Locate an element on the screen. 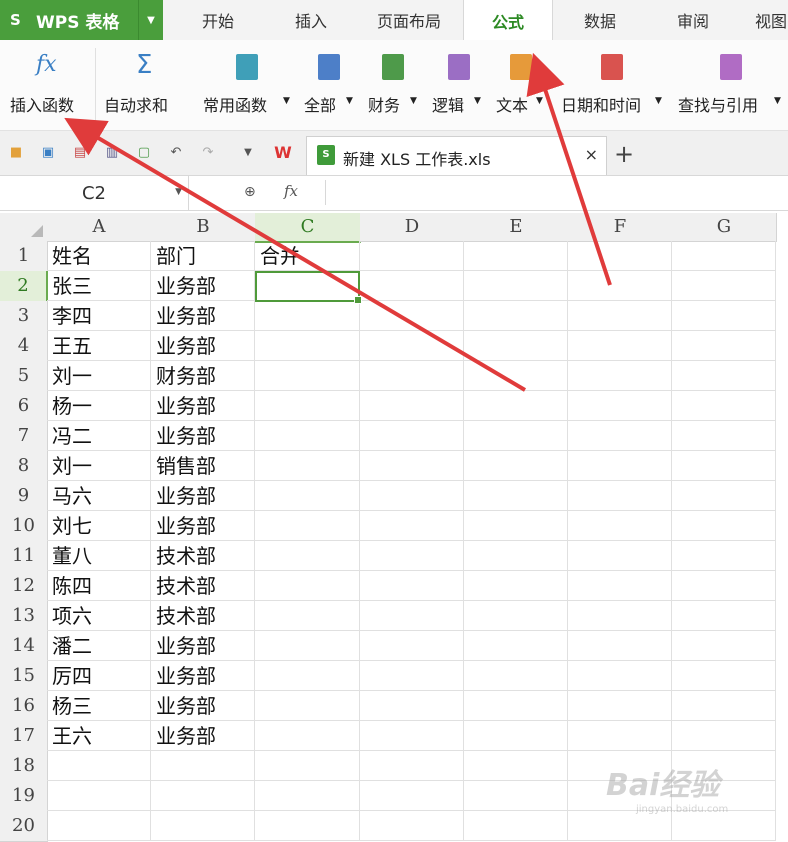  cell-e9 is located at coordinates (516, 496).